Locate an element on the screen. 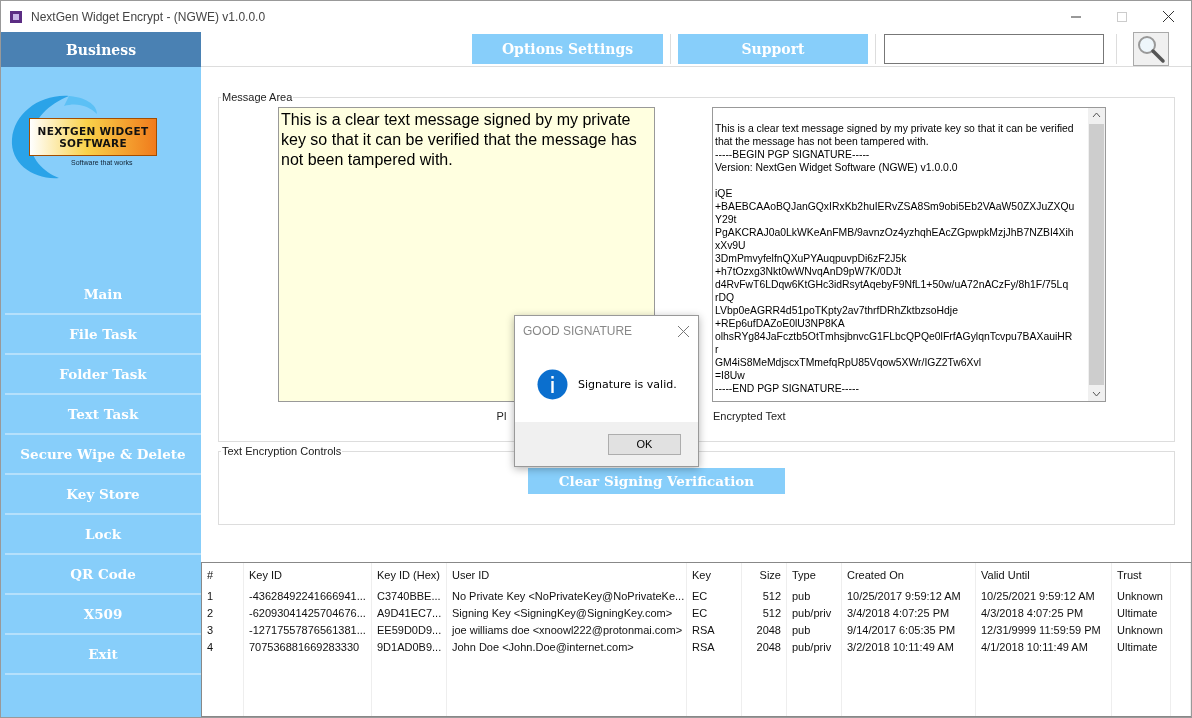 This screenshot has width=1192, height=718. text-line: +h7tOzxg3Nkt0wWNvqAnD9pW7K/0DJt is located at coordinates (809, 271).